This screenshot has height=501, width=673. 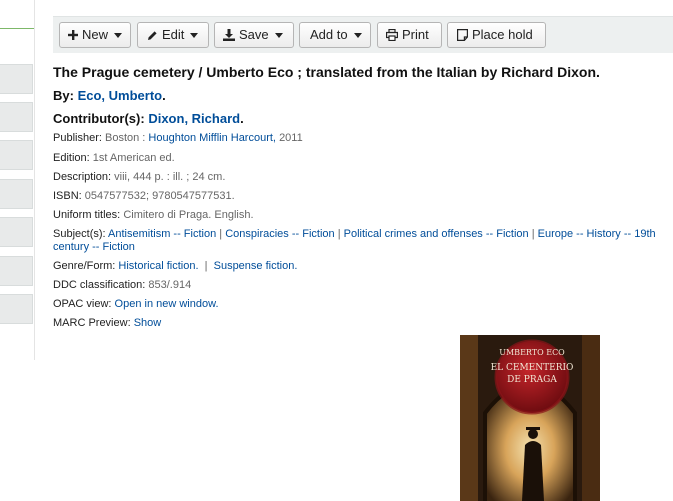 What do you see at coordinates (63, 95) in the screenshot?
I see `by-label: By:` at bounding box center [63, 95].